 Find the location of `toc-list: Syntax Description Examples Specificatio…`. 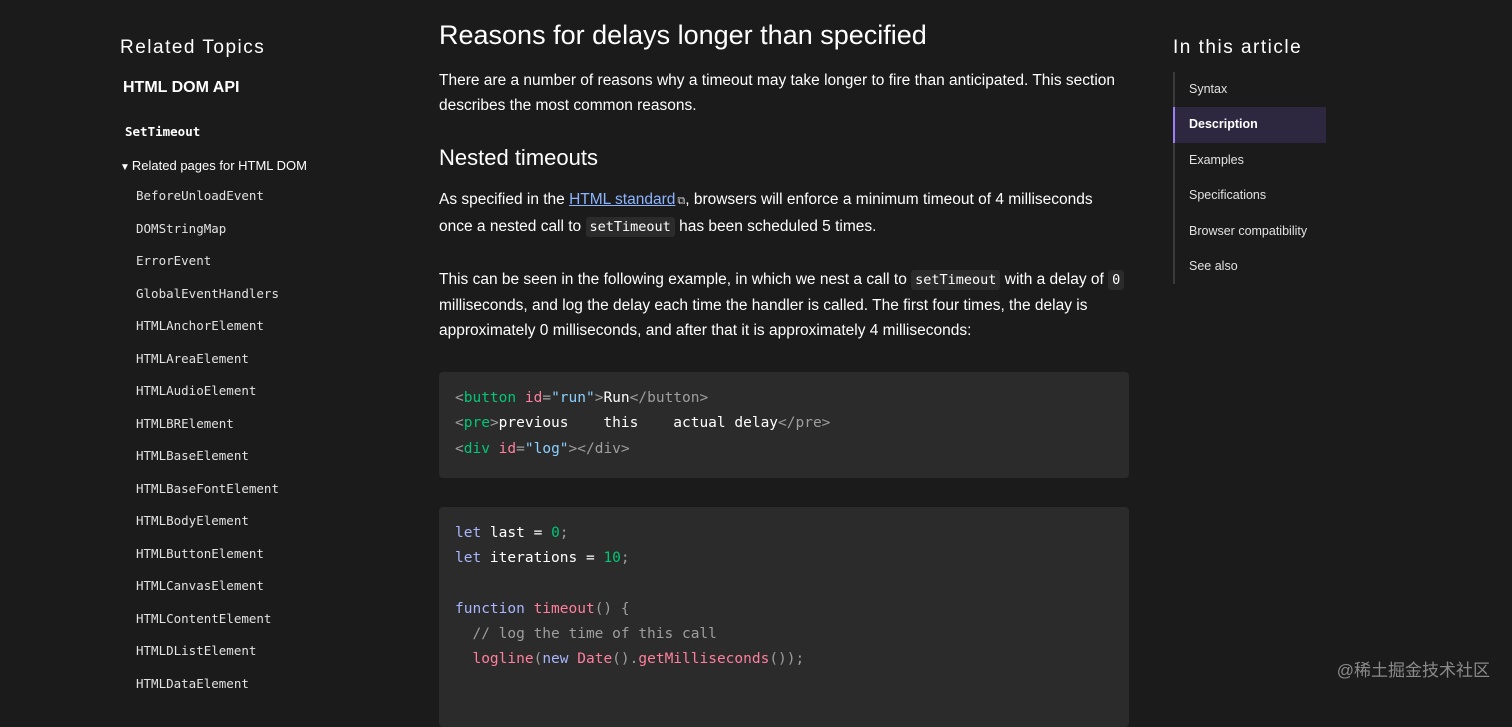

toc-list: Syntax Description Examples Specificatio… is located at coordinates (1249, 178).